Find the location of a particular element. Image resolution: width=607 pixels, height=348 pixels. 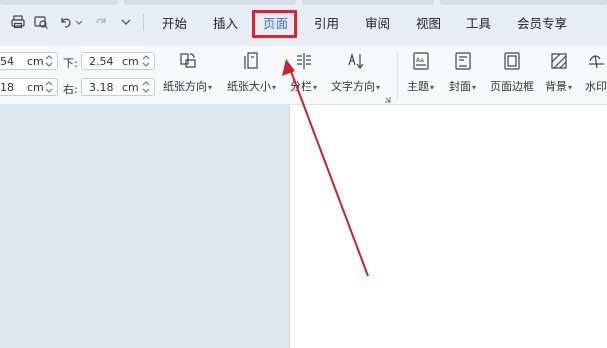

tab-member: 会员专享 is located at coordinates (542, 24).